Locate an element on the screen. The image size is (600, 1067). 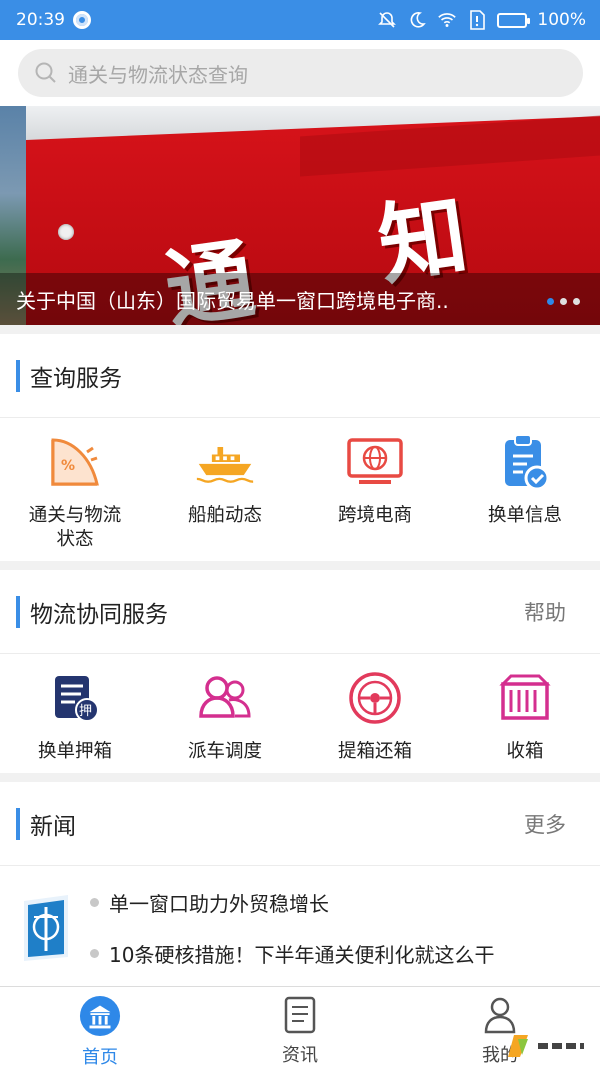
service-label: 提箱还箱 is located at coordinates (374, 751).